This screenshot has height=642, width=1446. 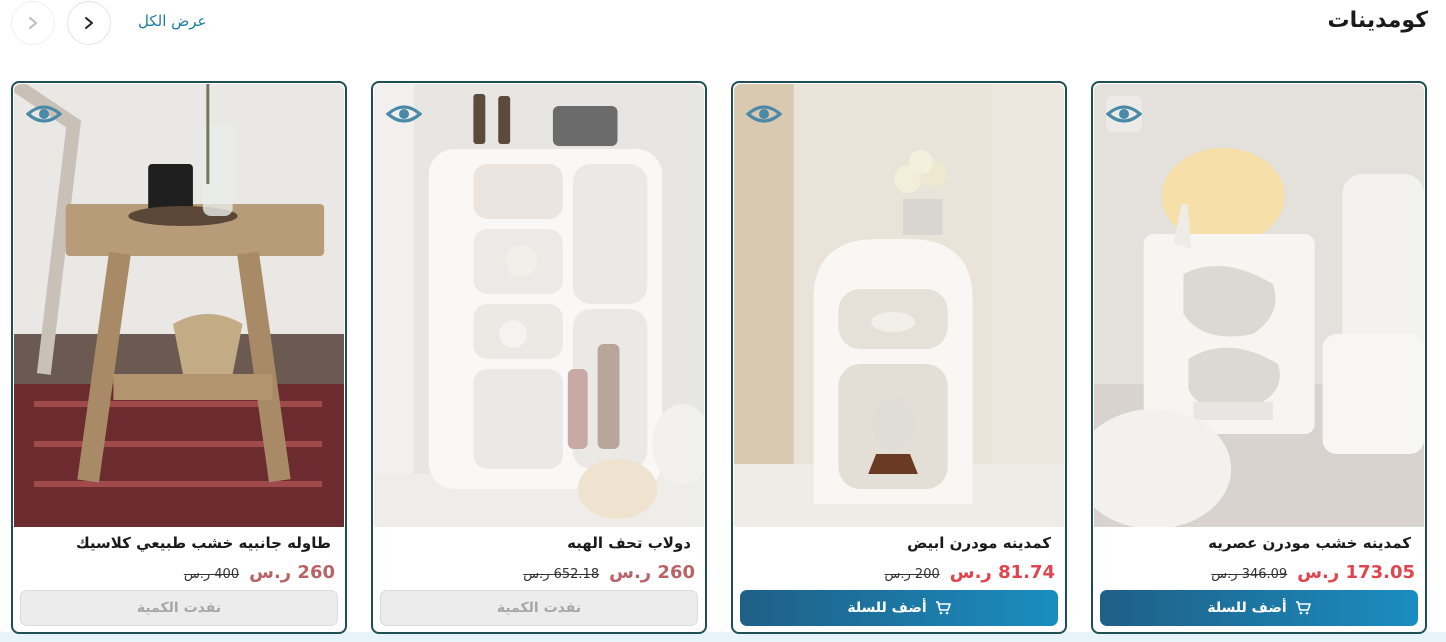 I want to click on product-title: كمدينه خشب مودرن عصريه, so click(x=1259, y=543).